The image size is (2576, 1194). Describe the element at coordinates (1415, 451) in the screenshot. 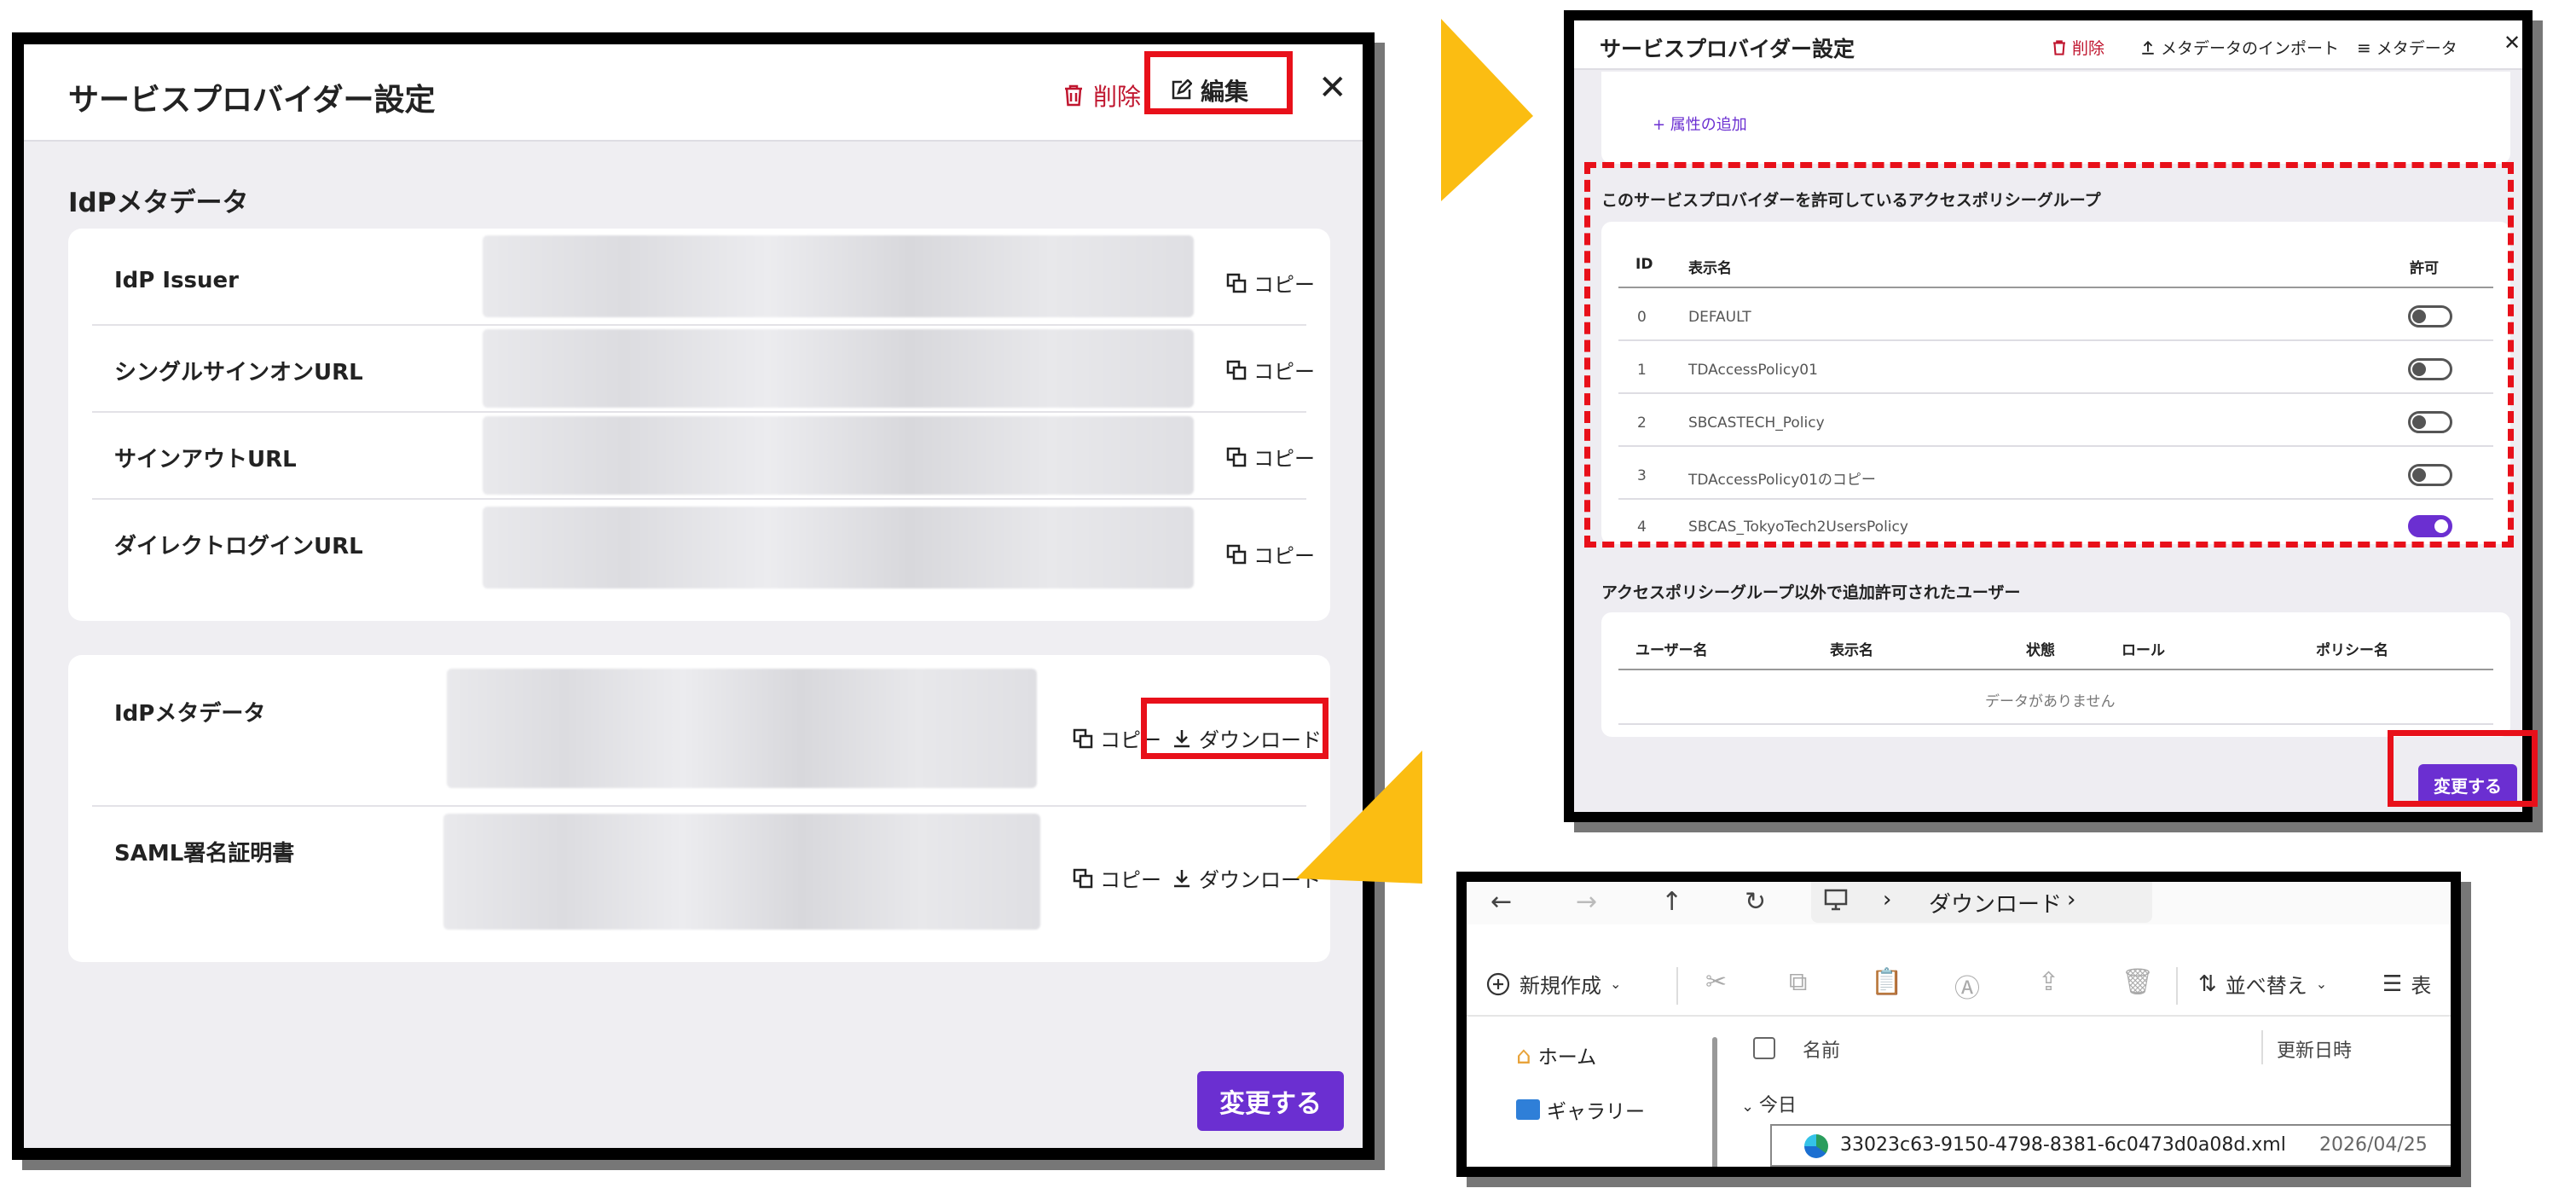

I see `annotation-arrows` at that location.